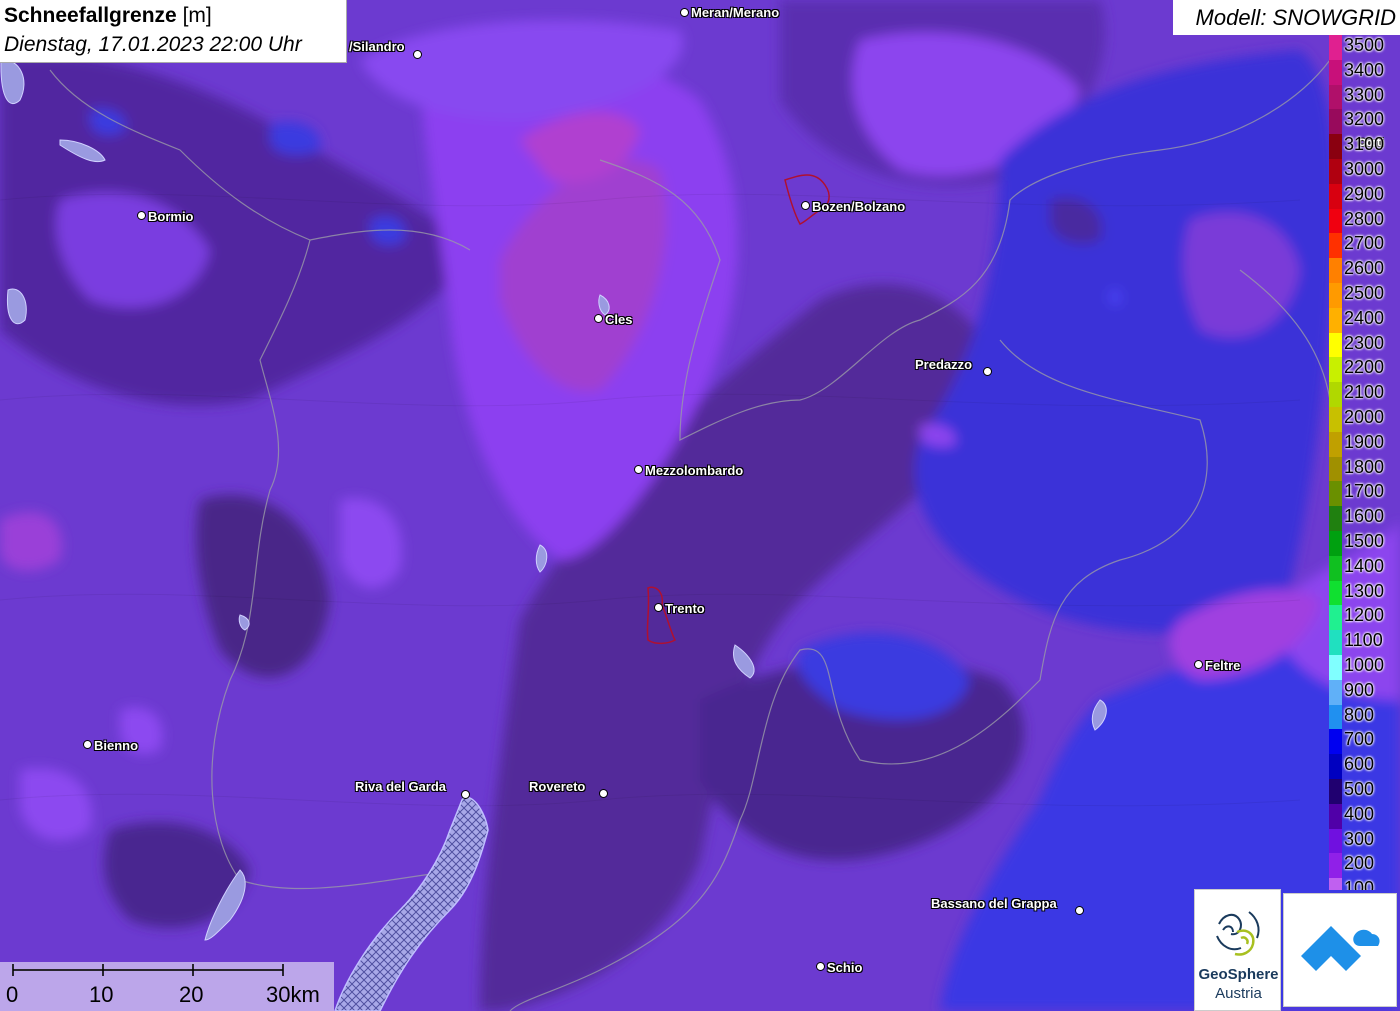  Describe the element at coordinates (845, 967) in the screenshot. I see `city-label-schio: Schio` at that location.